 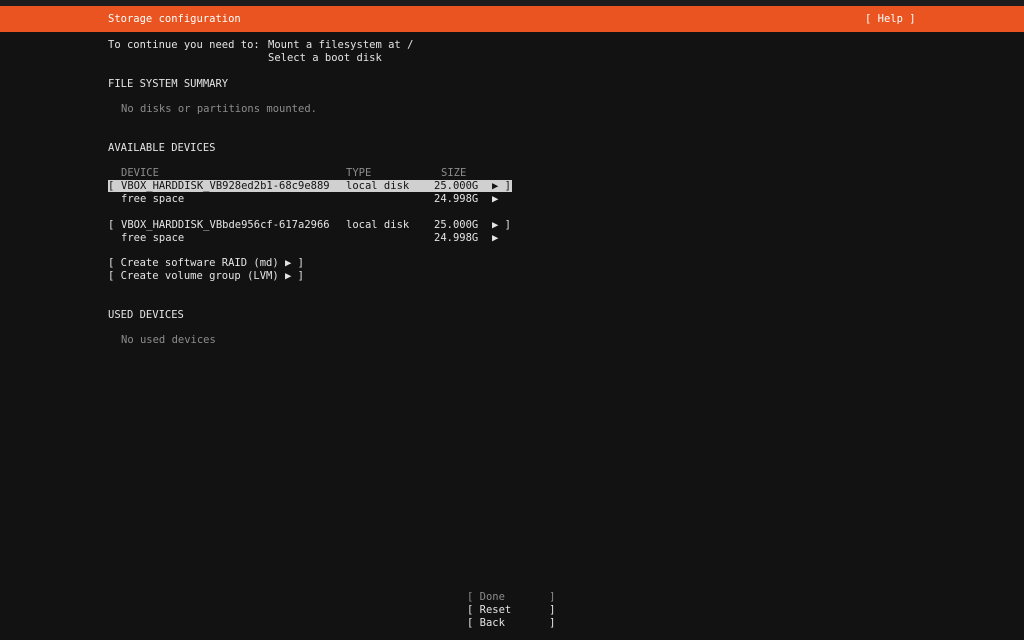 What do you see at coordinates (168, 84) in the screenshot?
I see `fs-summary-heading: FILE SYSTEM SUMMARY` at bounding box center [168, 84].